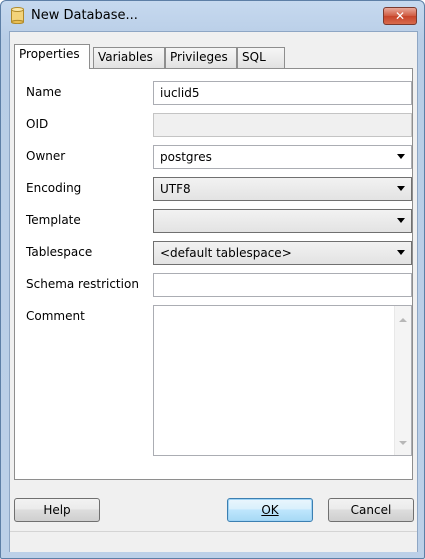 The image size is (425, 559). Describe the element at coordinates (37, 124) in the screenshot. I see `oid-label: OID` at that location.